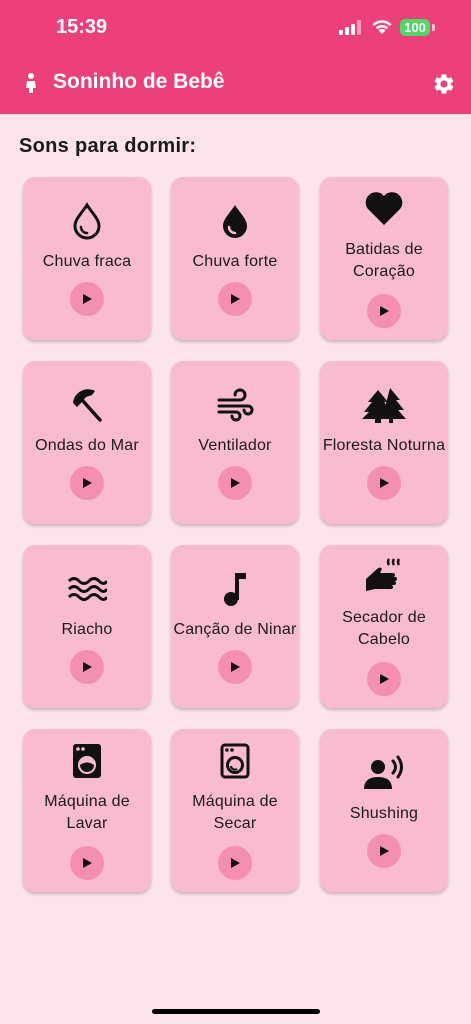  Describe the element at coordinates (235, 761) in the screenshot. I see `dryer-icon` at that location.